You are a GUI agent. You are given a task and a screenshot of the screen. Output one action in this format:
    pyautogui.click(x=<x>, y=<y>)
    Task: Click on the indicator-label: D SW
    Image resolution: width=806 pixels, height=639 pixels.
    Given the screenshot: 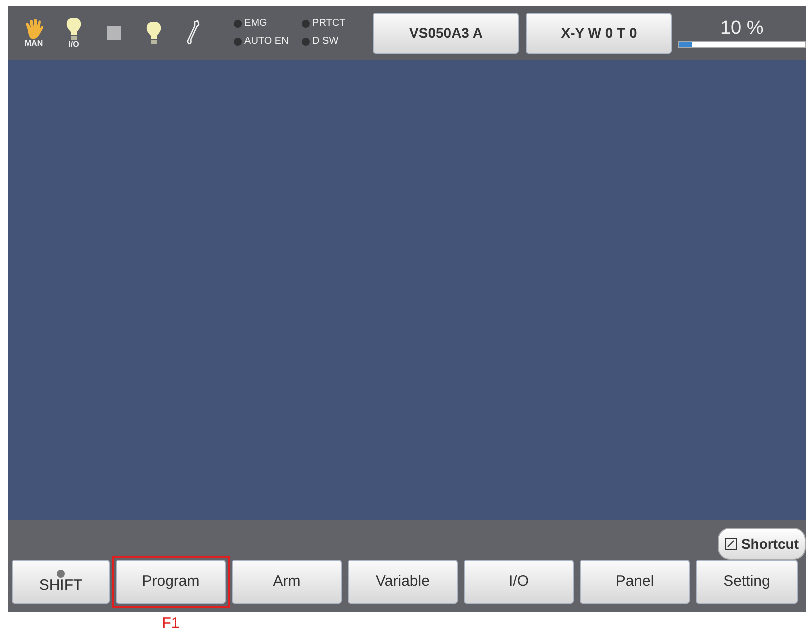 What is the action you would take?
    pyautogui.click(x=325, y=42)
    